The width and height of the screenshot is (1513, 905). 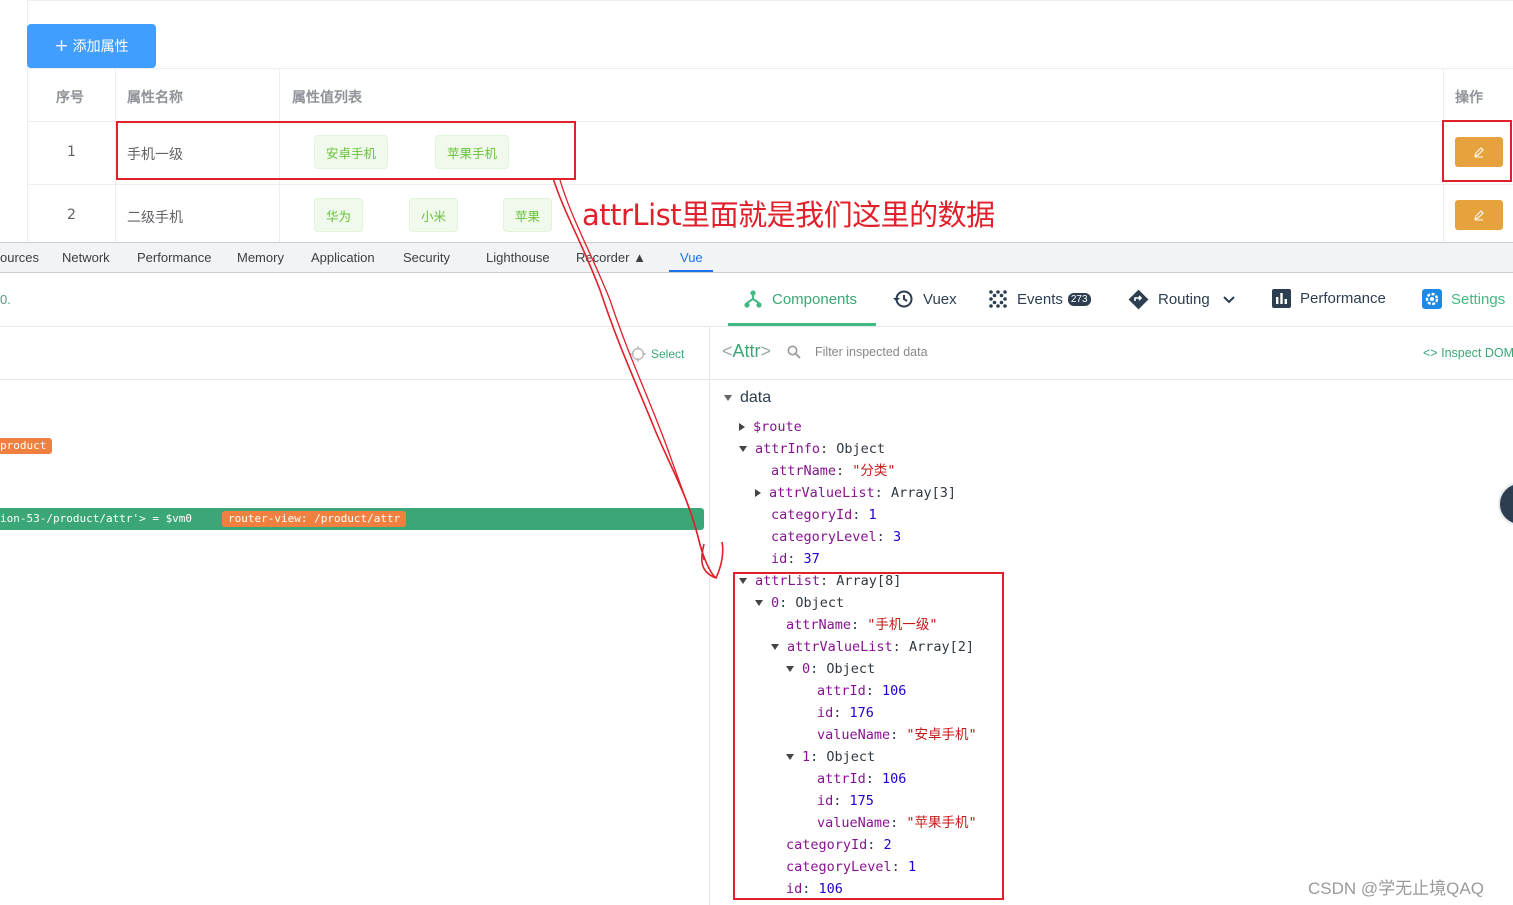 I want to click on prop-key: attrId, so click(x=841, y=779).